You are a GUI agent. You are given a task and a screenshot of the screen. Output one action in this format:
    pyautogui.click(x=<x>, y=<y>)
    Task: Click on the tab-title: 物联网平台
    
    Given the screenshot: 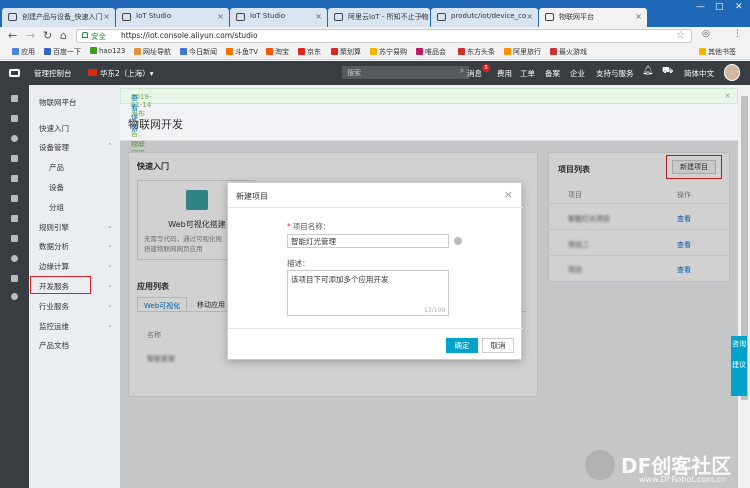 What is the action you would take?
    pyautogui.click(x=576, y=17)
    